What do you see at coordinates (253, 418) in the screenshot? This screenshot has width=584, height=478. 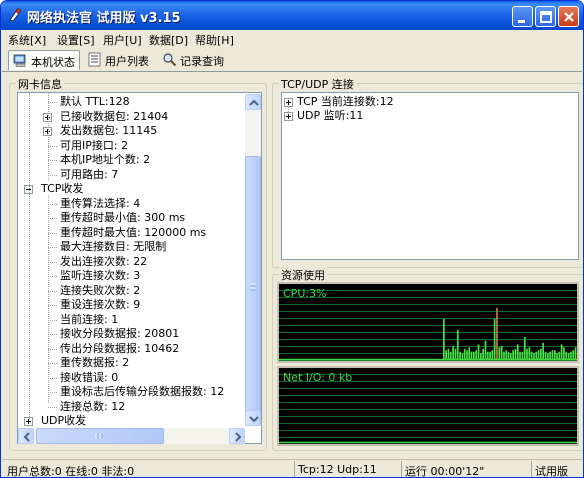 I see `scroll-down-button` at bounding box center [253, 418].